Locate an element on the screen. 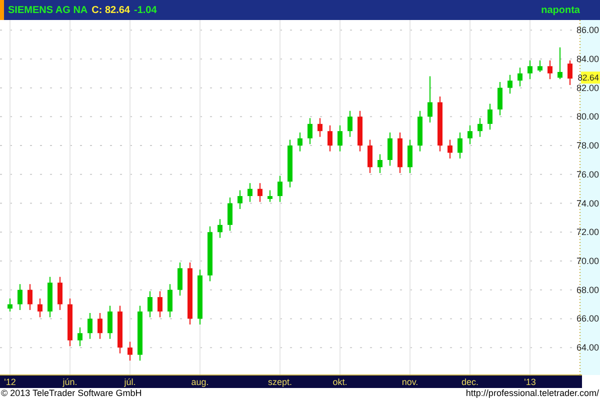 This screenshot has width=600, height=400. x-axis-label: '12 is located at coordinates (10, 382).